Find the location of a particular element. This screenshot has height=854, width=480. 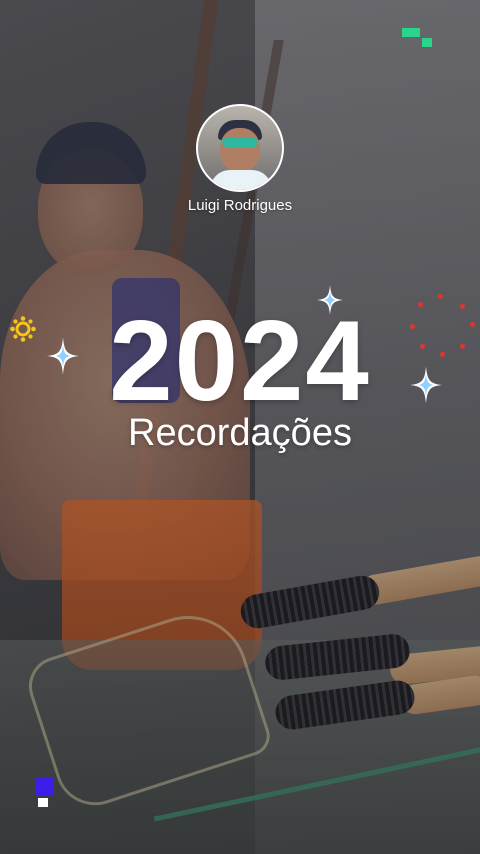

avatar is located at coordinates (240, 148).